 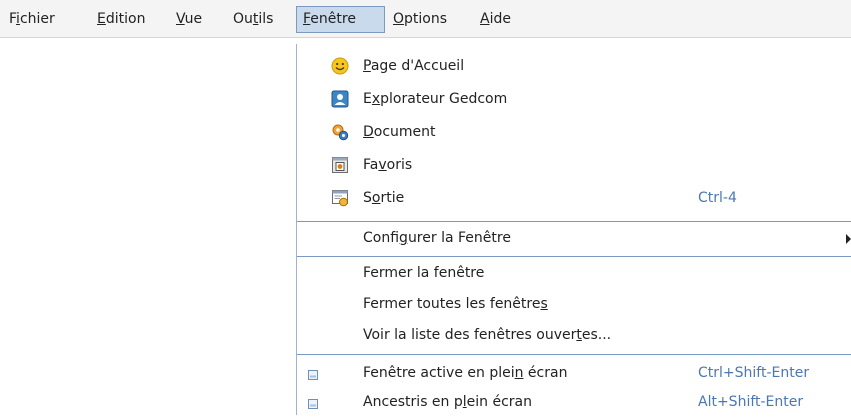 What do you see at coordinates (253, 19) in the screenshot?
I see `menu-outils: Outils` at bounding box center [253, 19].